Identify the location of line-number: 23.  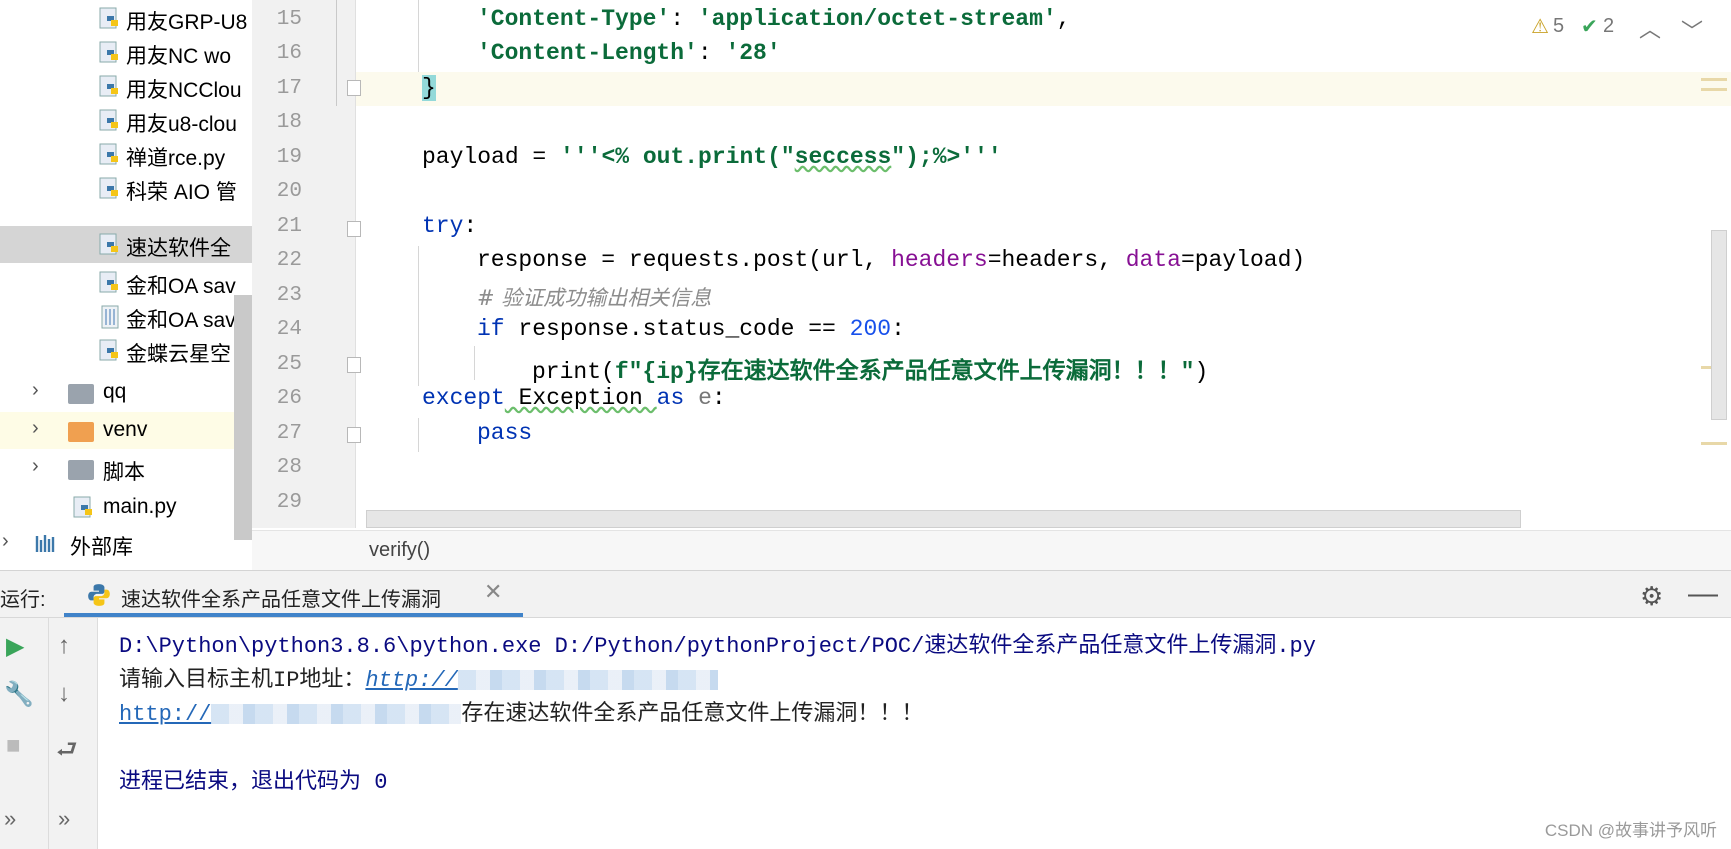
(289, 295).